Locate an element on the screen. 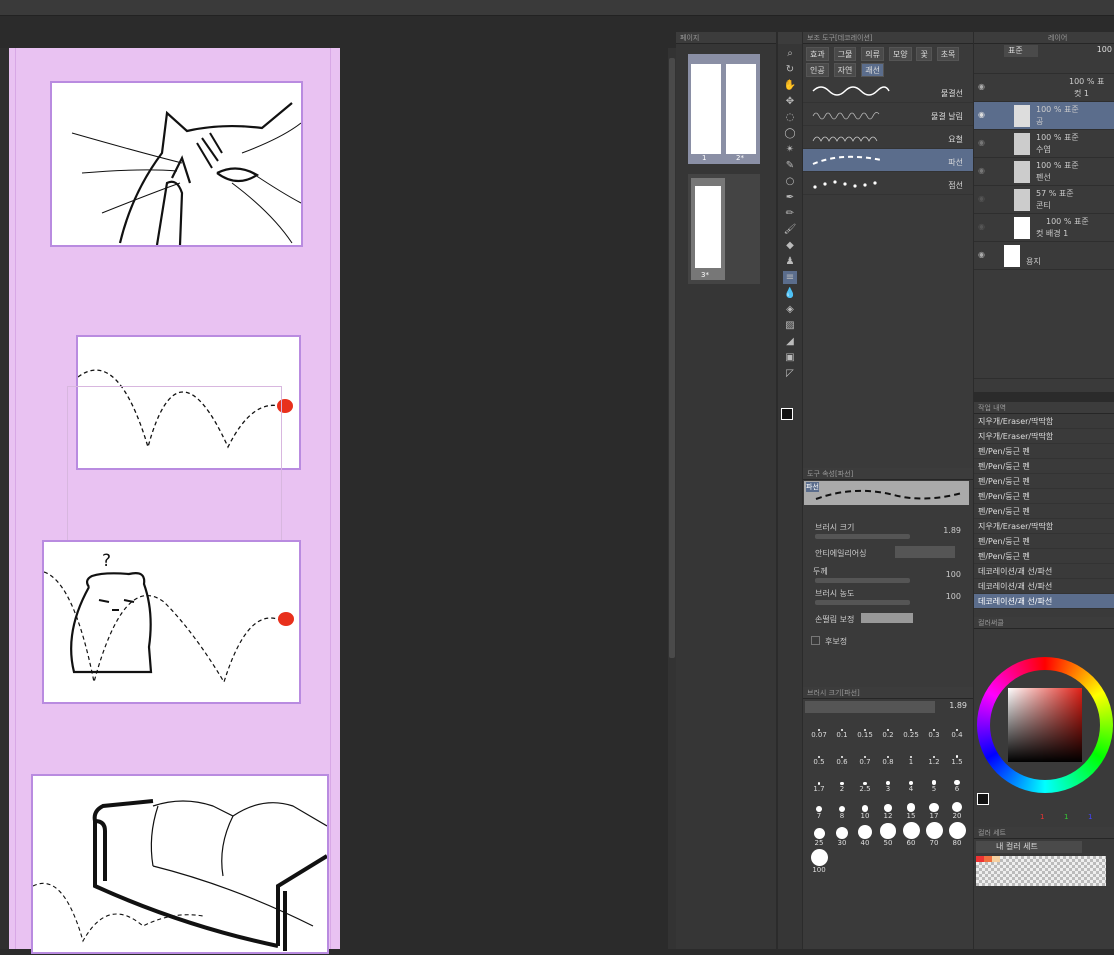 This screenshot has width=1114, height=955. brush-size-preset: 17 is located at coordinates (934, 809).